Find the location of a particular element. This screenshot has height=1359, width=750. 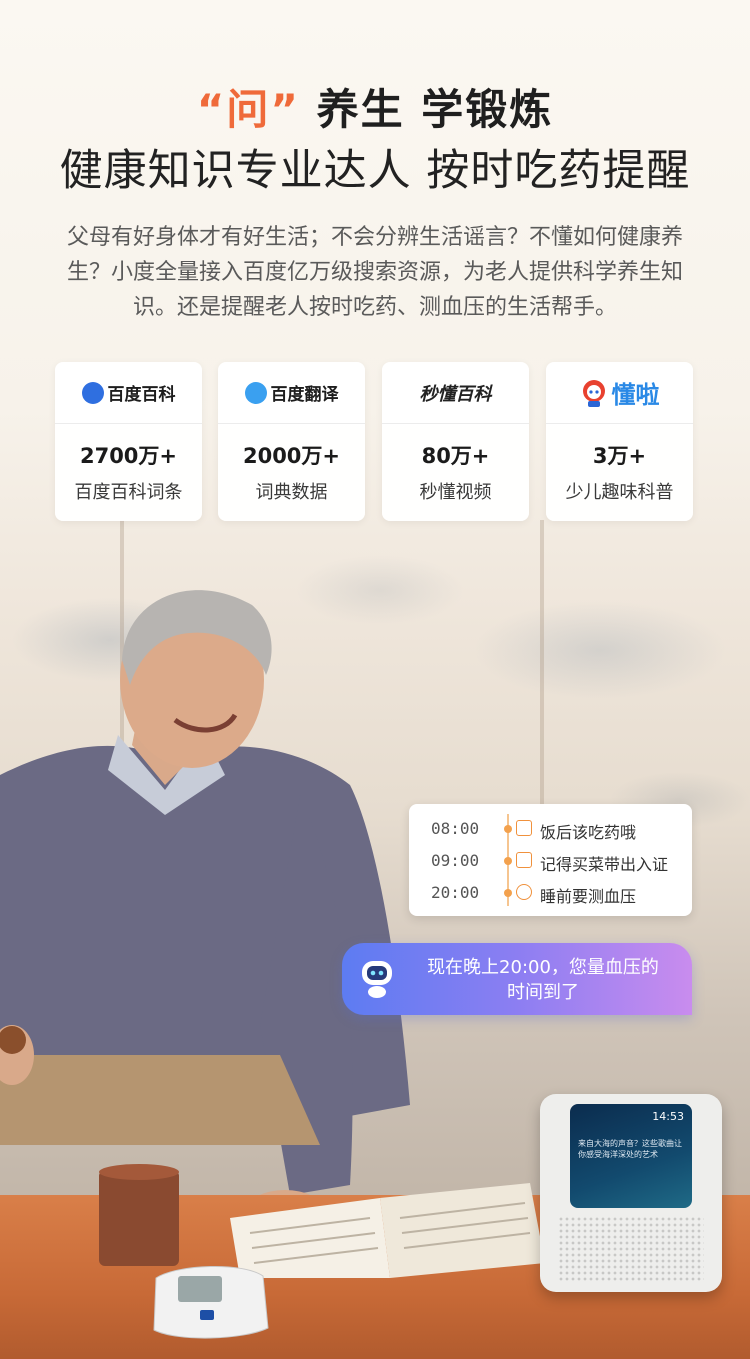

headline-accent: “问” is located at coordinates (248, 109).